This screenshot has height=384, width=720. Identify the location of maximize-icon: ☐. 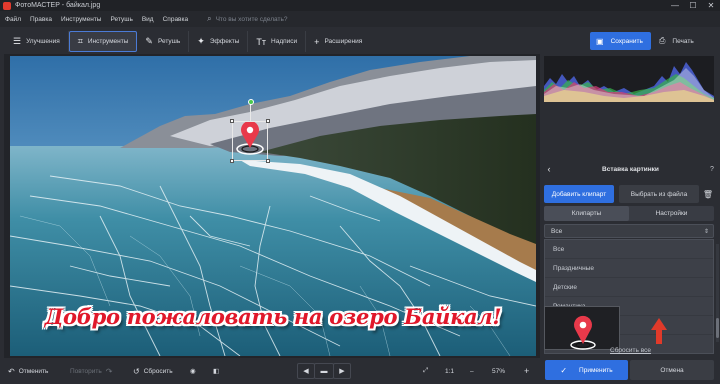
(693, 5).